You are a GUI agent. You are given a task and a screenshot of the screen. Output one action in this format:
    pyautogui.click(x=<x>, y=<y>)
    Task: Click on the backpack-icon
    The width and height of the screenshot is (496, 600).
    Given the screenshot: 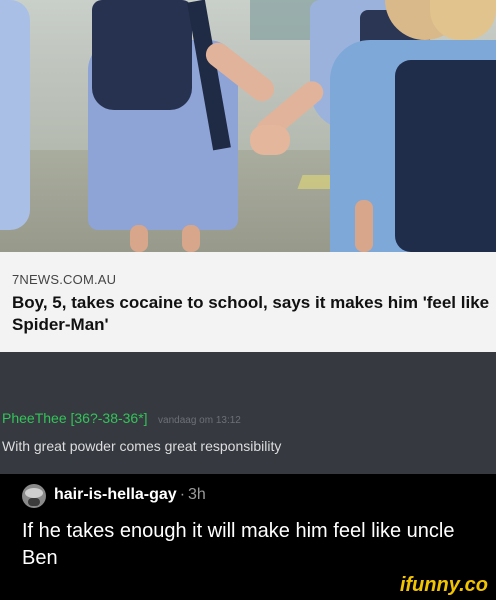 What is the action you would take?
    pyautogui.click(x=142, y=55)
    